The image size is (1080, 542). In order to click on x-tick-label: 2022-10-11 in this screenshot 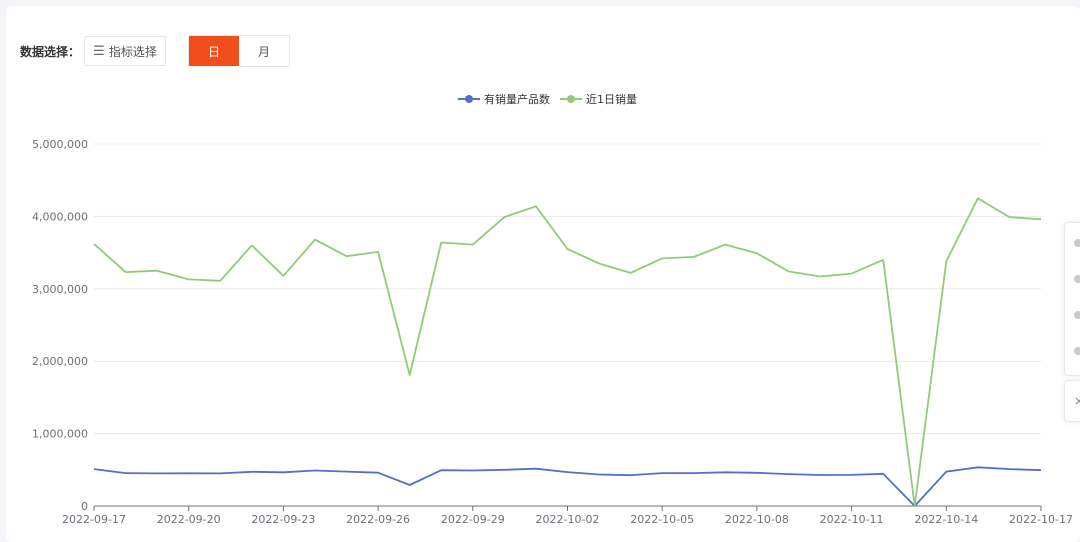, I will do `click(852, 519)`.